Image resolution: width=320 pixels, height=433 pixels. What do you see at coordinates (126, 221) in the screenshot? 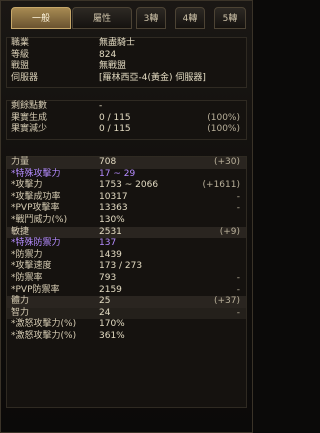
I see `stats-row: *戰鬥威力(%) 130%` at bounding box center [126, 221].